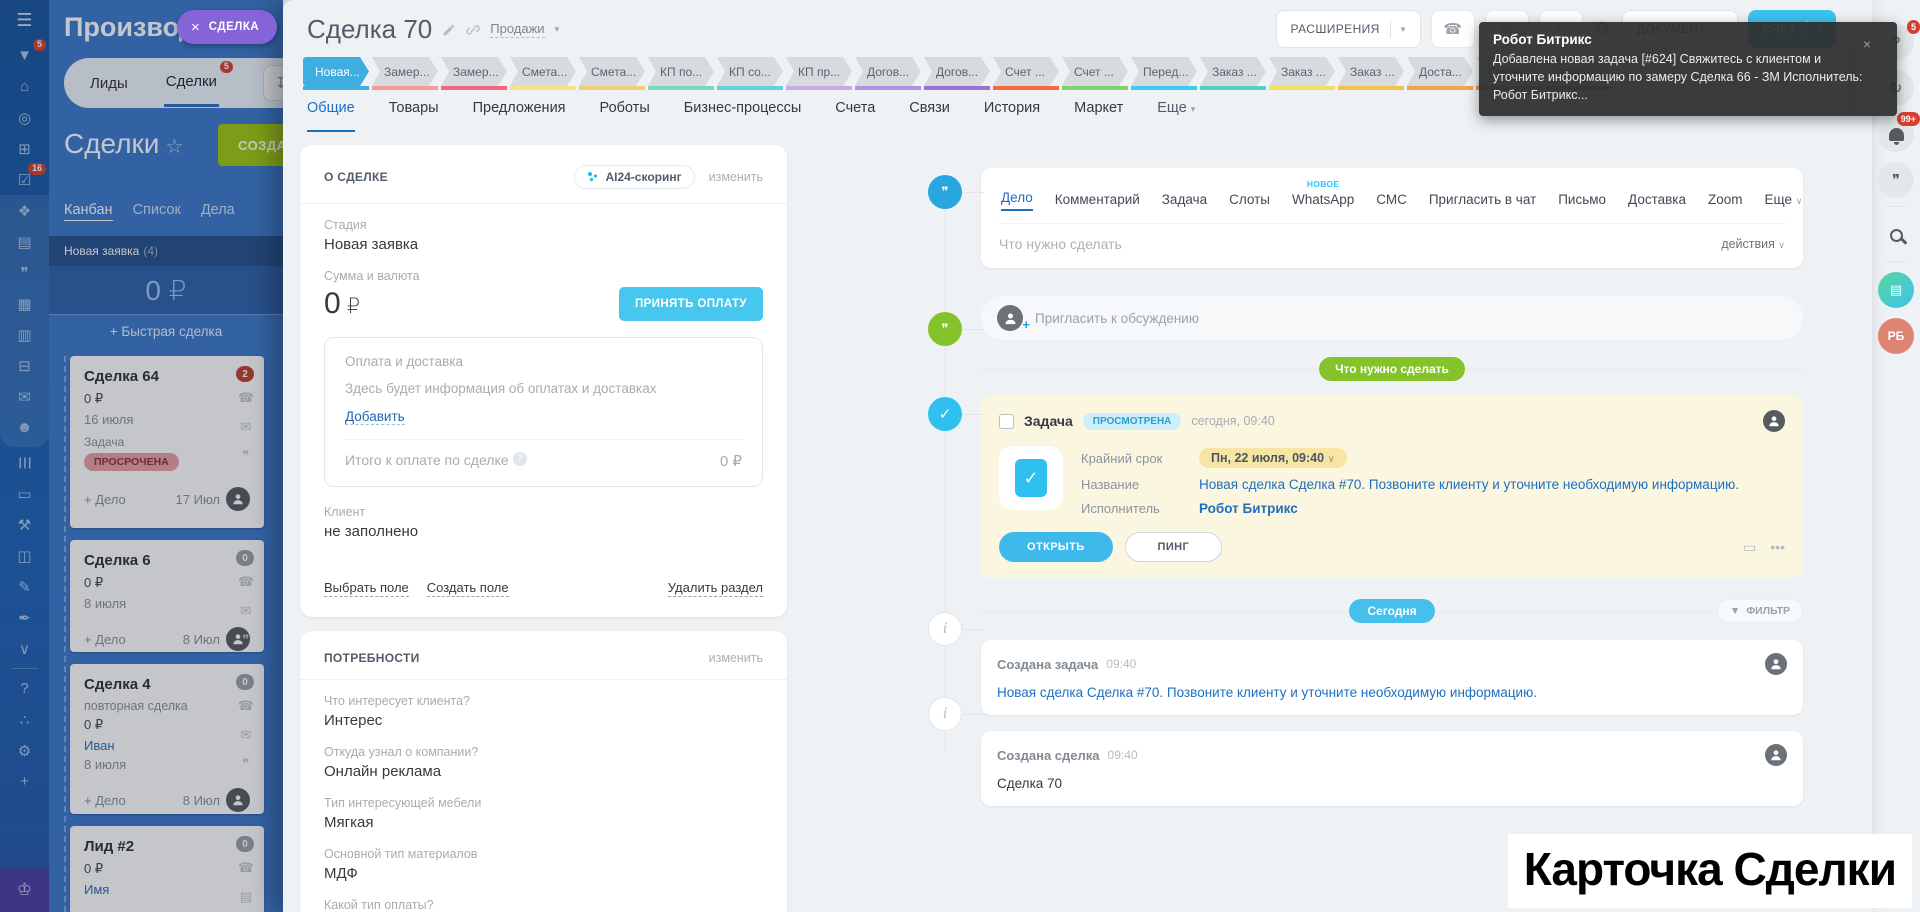 The width and height of the screenshot is (1920, 912). I want to click on tab-invoices: Счета, so click(855, 116).